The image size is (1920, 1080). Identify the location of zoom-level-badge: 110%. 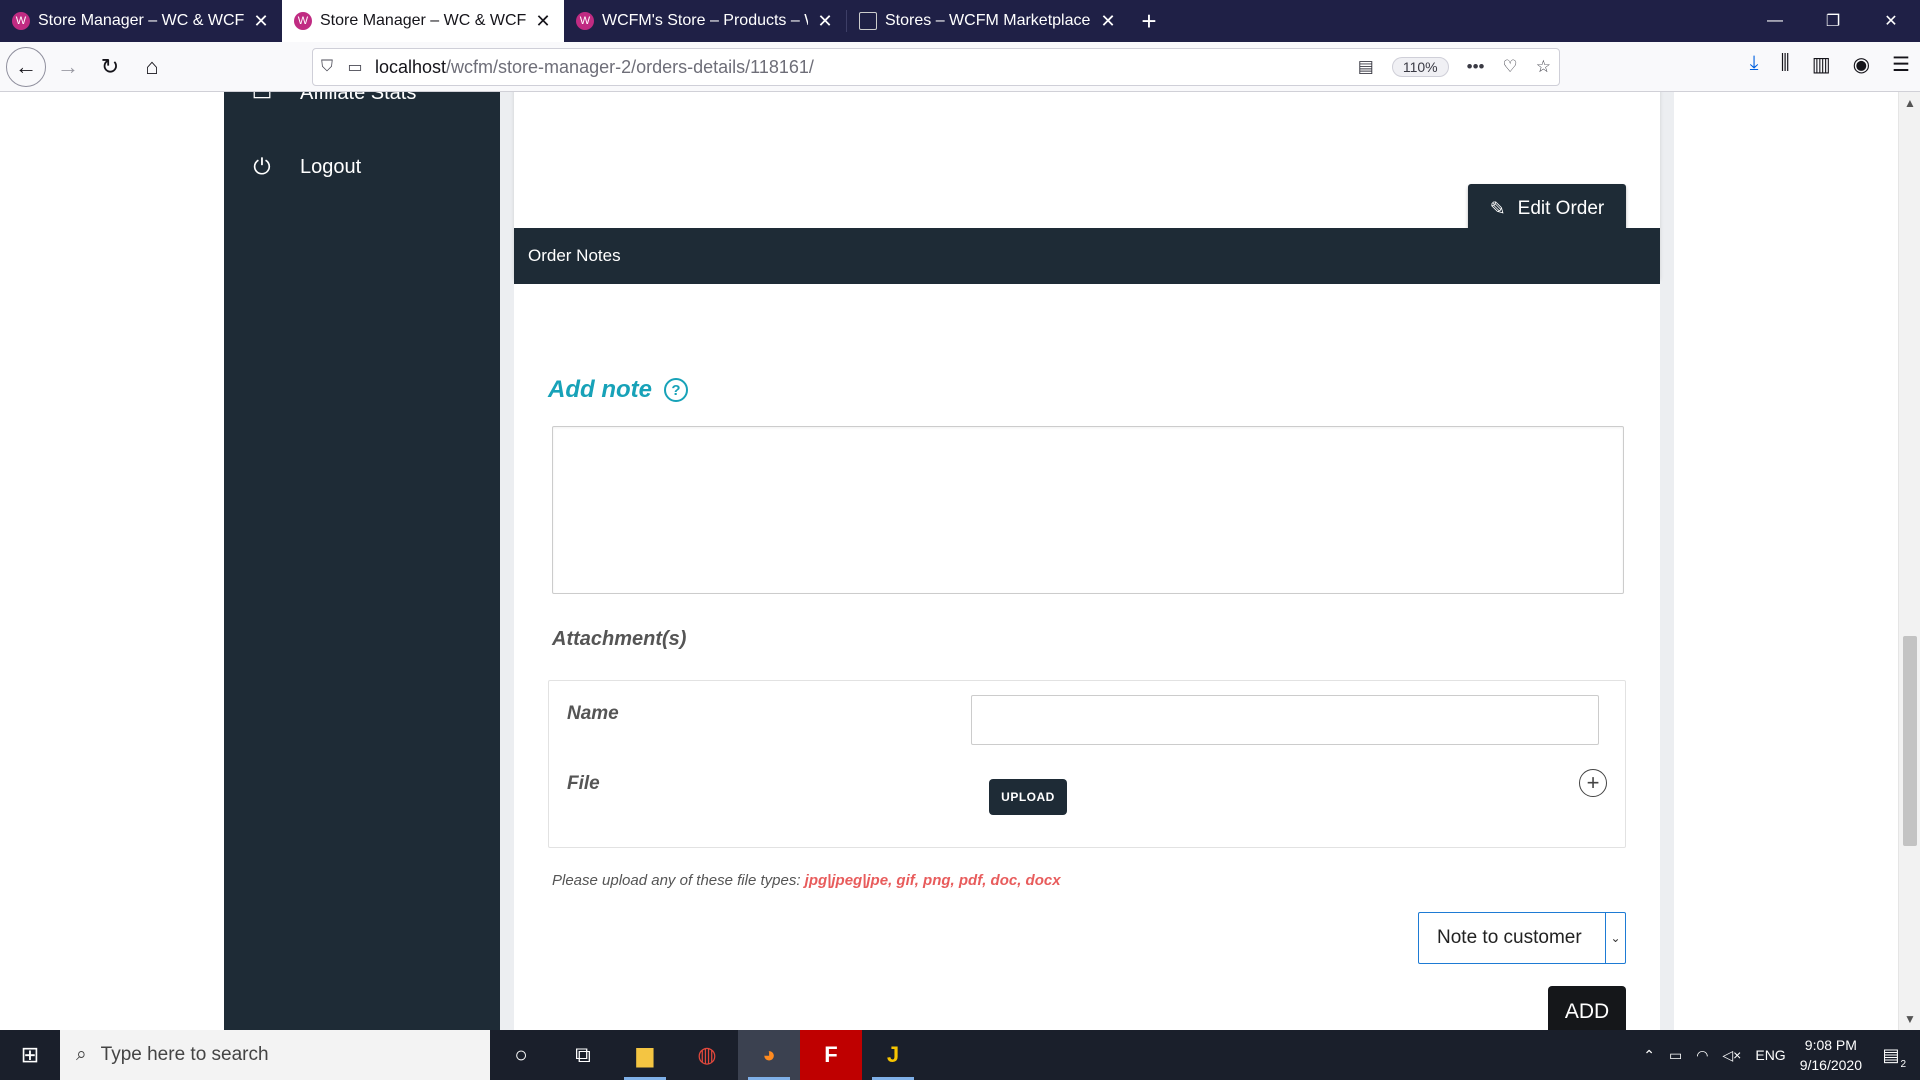
(1420, 67).